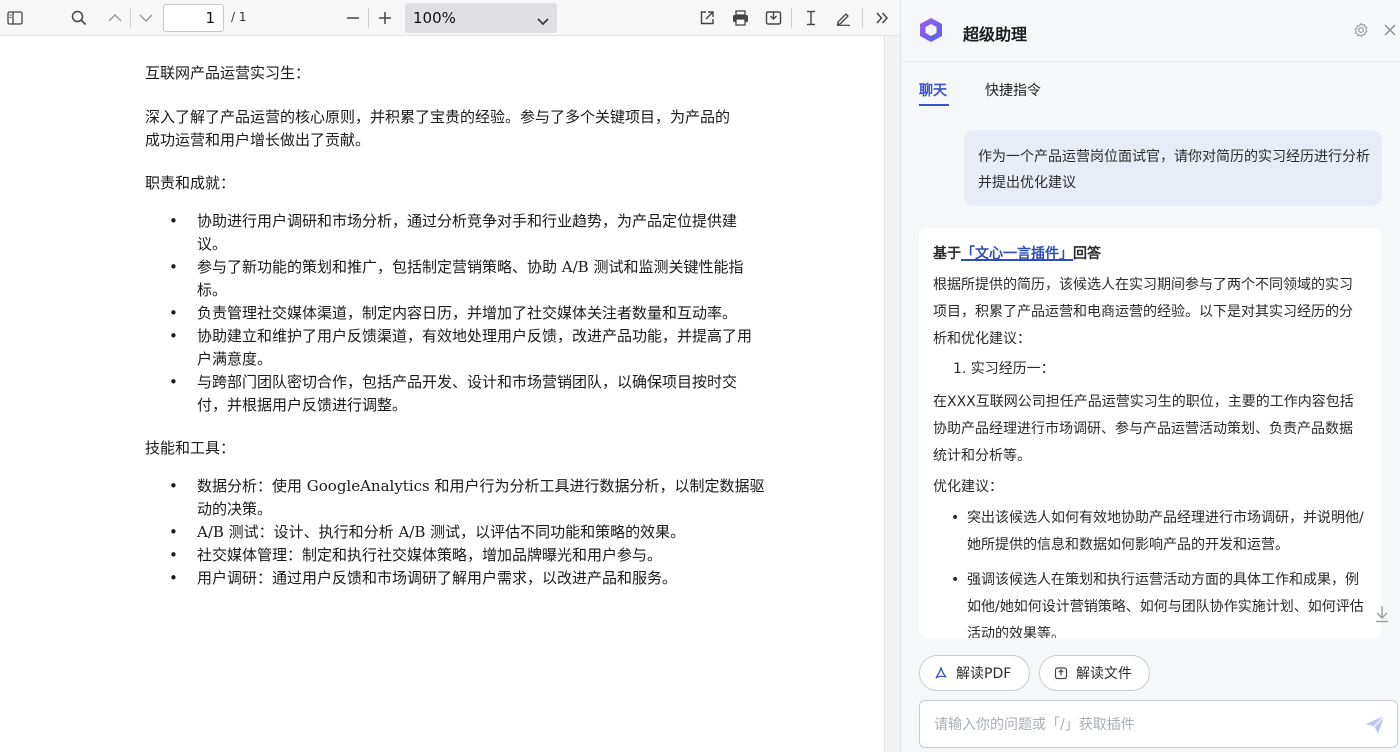  Describe the element at coordinates (968, 487) in the screenshot. I see `answer-label: 优化建议：` at that location.